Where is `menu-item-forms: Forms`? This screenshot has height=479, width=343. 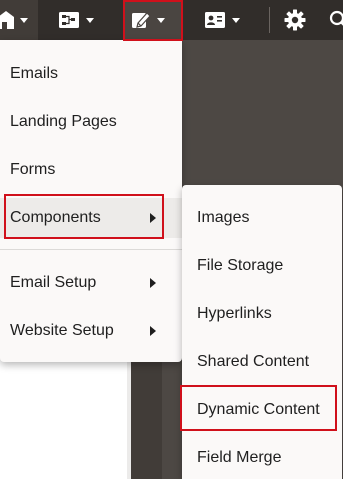 menu-item-forms: Forms is located at coordinates (91, 170).